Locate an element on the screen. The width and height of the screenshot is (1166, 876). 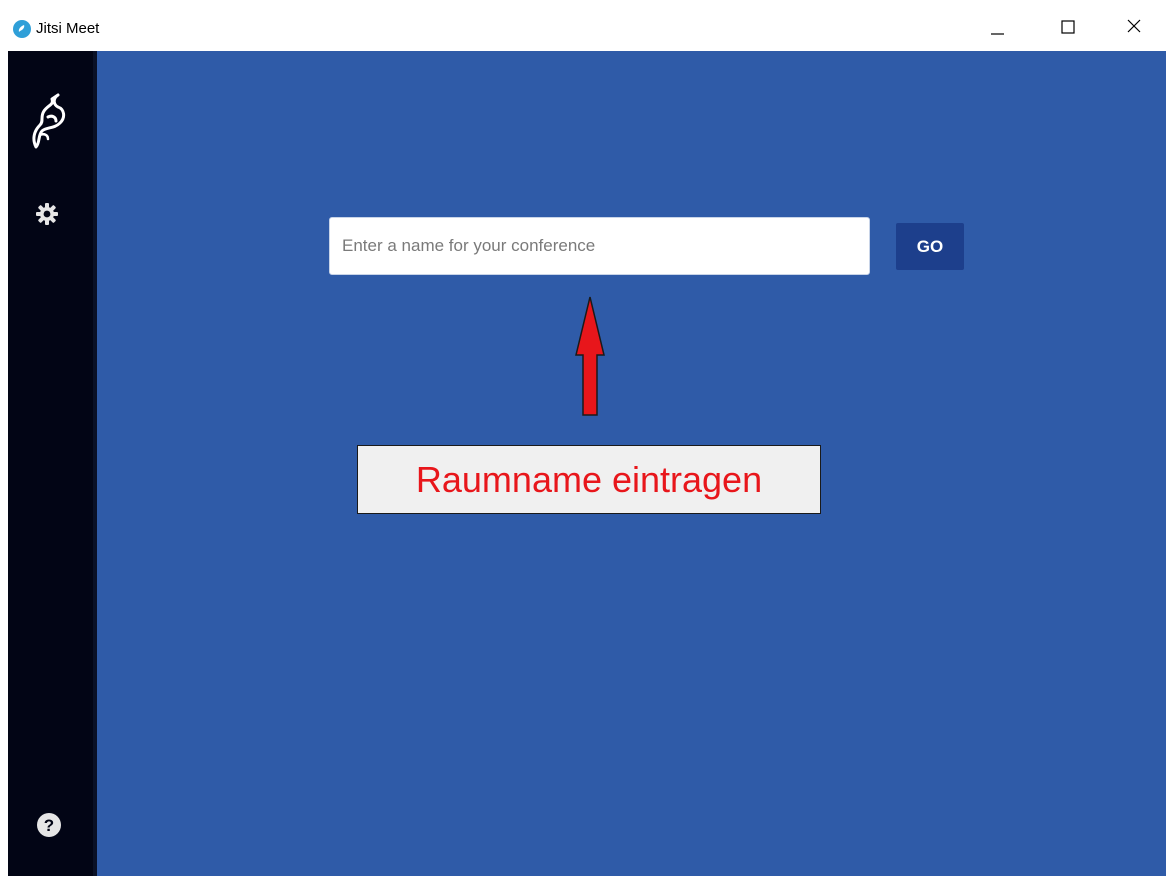
gear-icon is located at coordinates (47, 214).